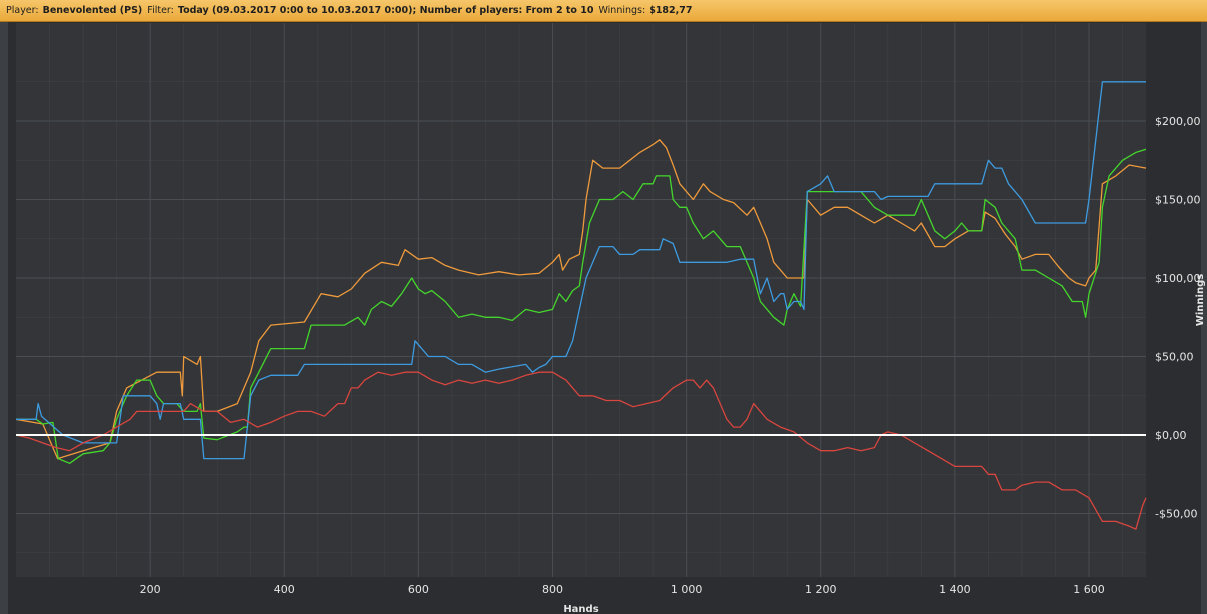 The width and height of the screenshot is (1207, 614). Describe the element at coordinates (1200, 300) in the screenshot. I see `y-axis-label: Winnings` at that location.